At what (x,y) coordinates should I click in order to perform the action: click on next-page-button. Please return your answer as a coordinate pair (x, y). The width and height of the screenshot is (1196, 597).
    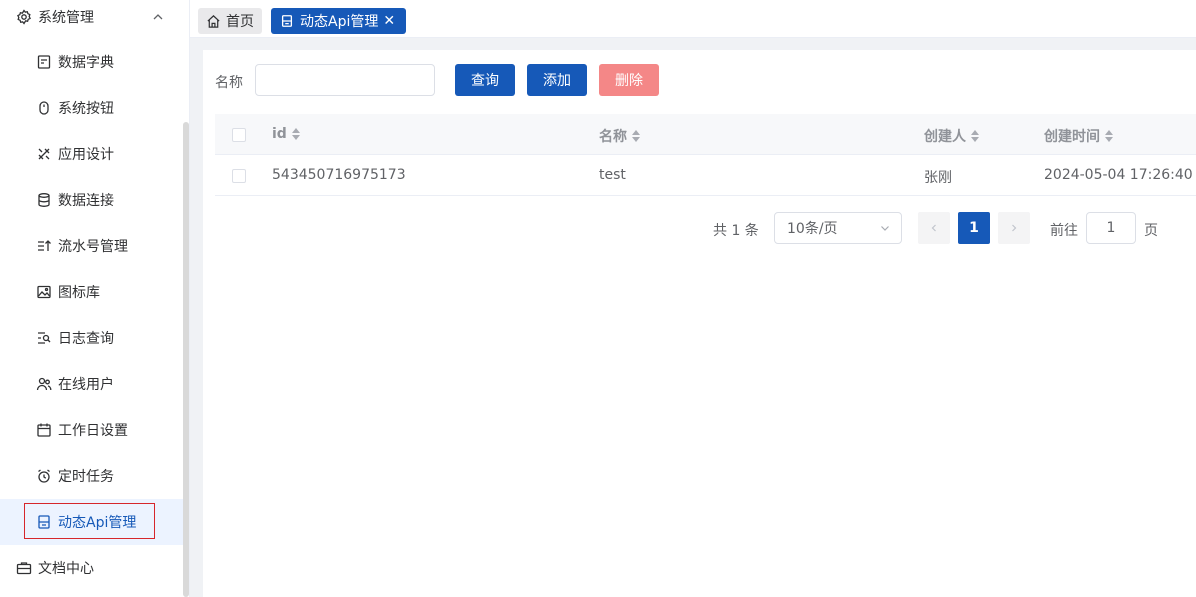
    Looking at the image, I should click on (1014, 228).